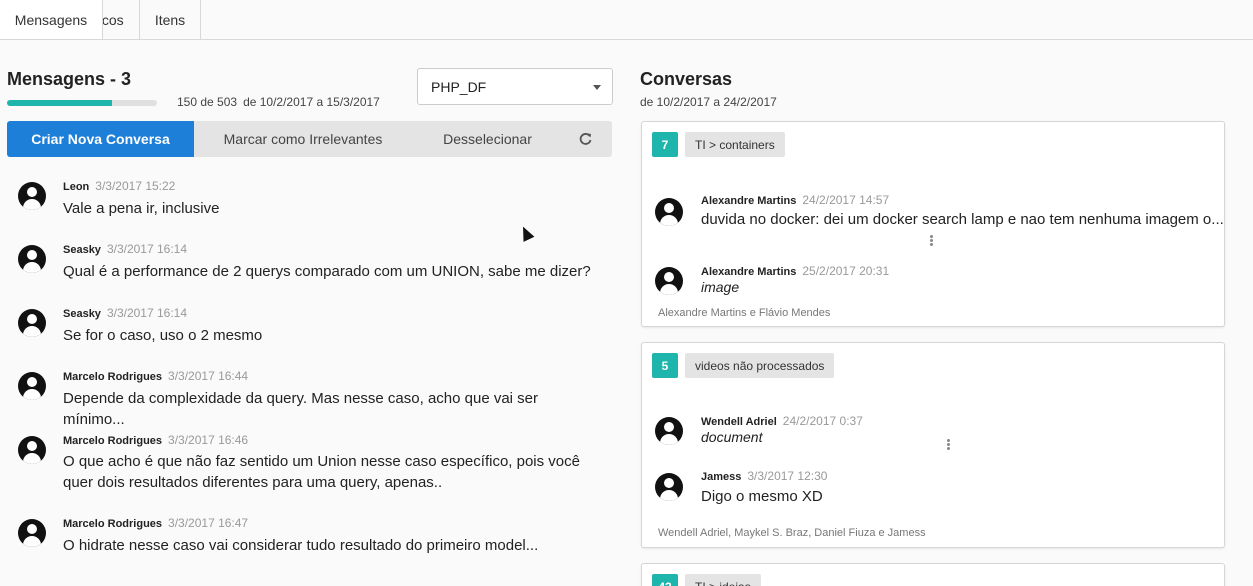 The image size is (1253, 586). Describe the element at coordinates (721, 477) in the screenshot. I see `message-author: Jamess` at that location.